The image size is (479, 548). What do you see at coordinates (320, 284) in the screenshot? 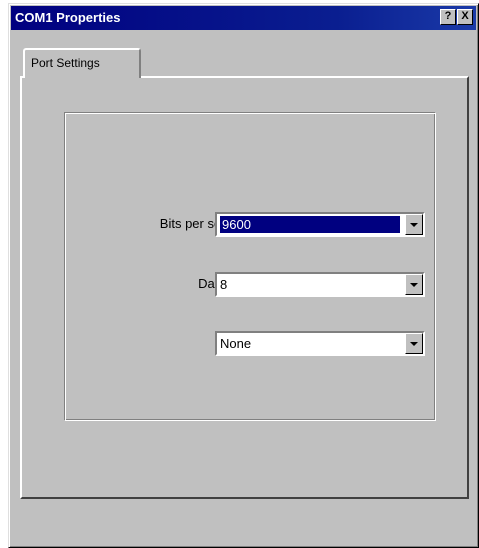
I see `data-bits-combo: 8` at bounding box center [320, 284].